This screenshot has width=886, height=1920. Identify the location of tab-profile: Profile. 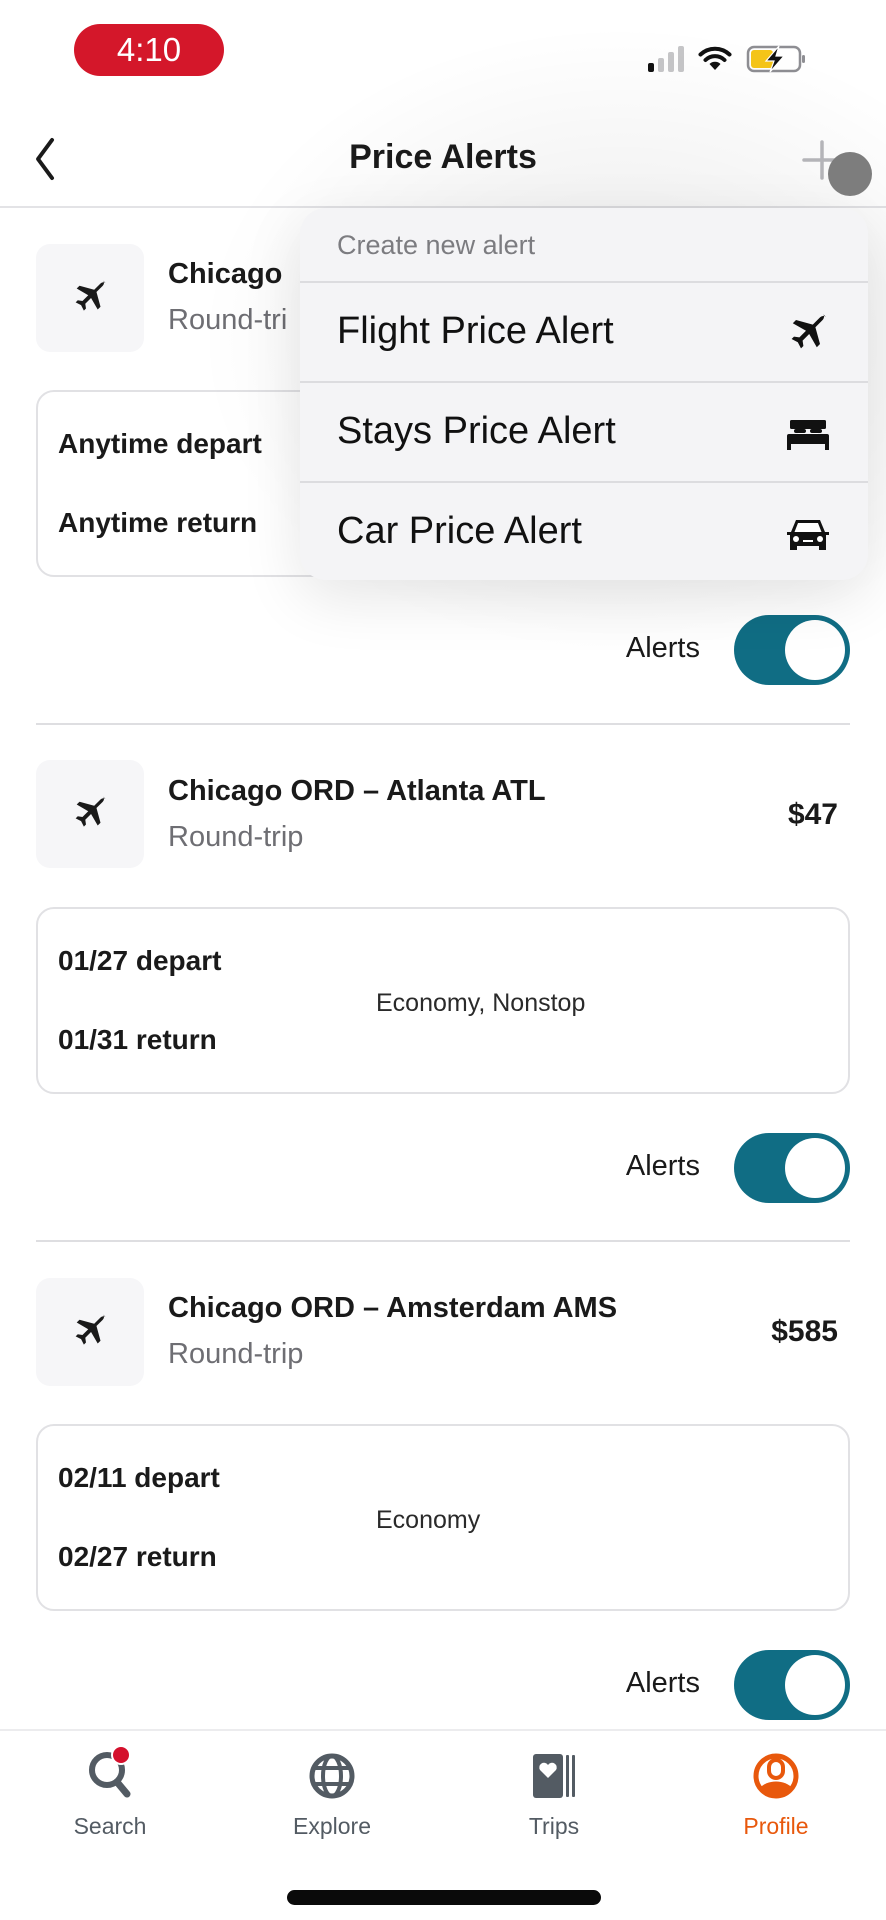
(776, 1793).